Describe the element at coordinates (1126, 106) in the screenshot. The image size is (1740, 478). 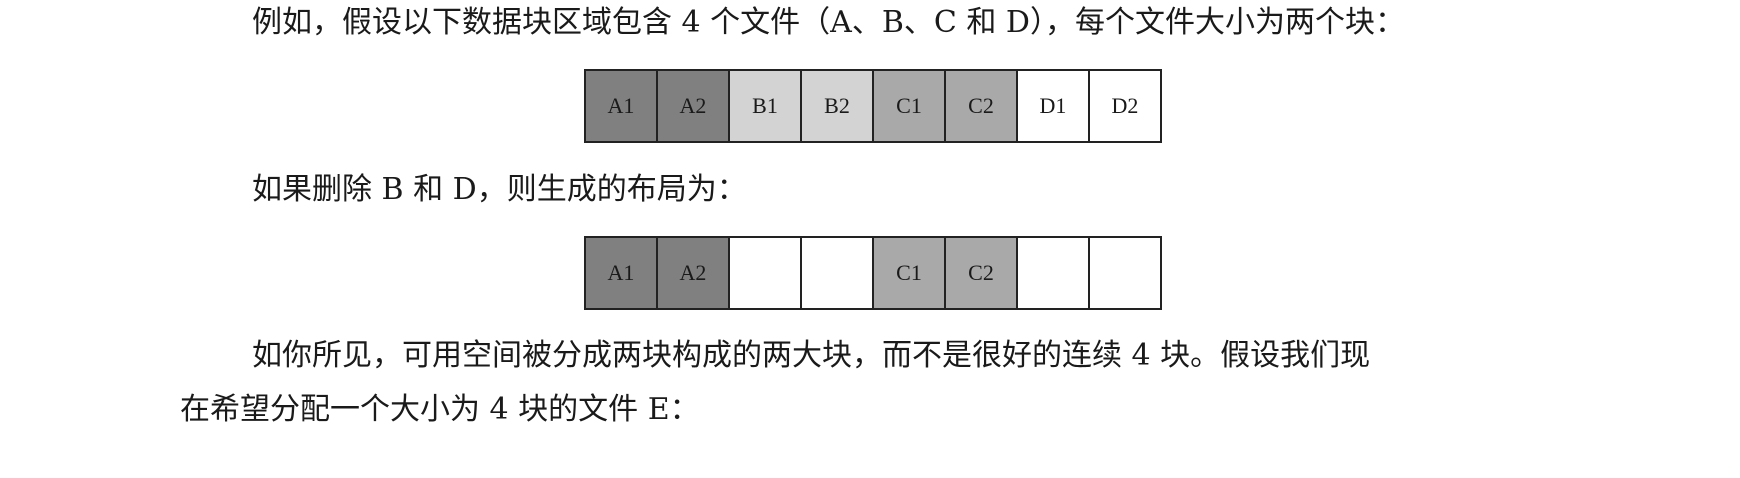
I see `block-cell: D2` at that location.